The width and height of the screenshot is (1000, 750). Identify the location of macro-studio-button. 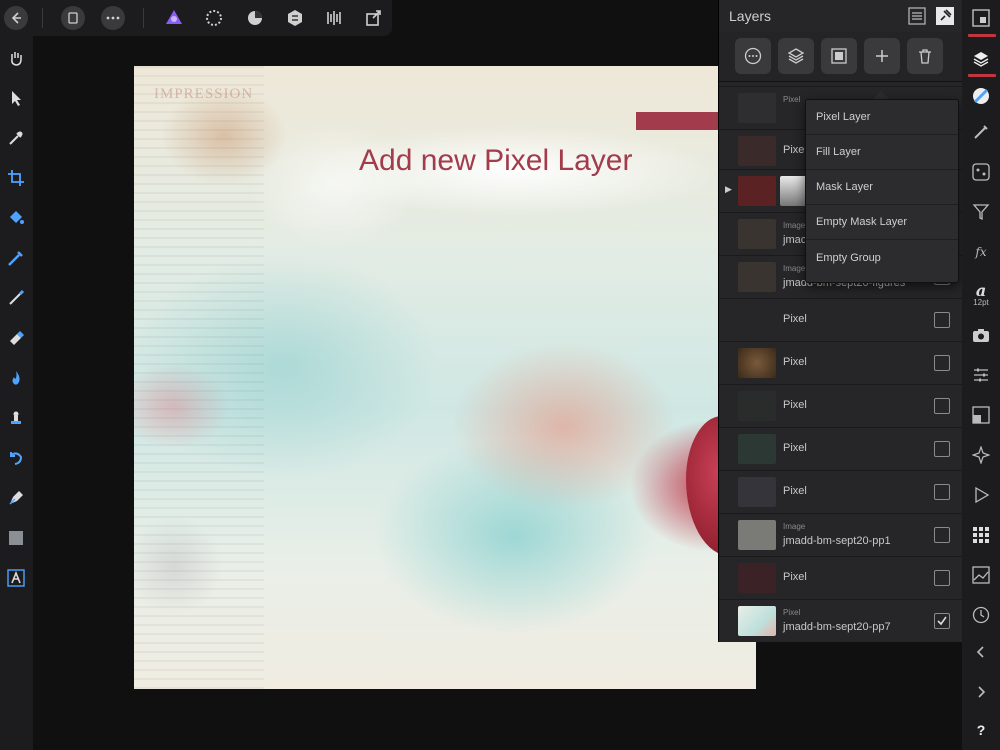
(981, 495).